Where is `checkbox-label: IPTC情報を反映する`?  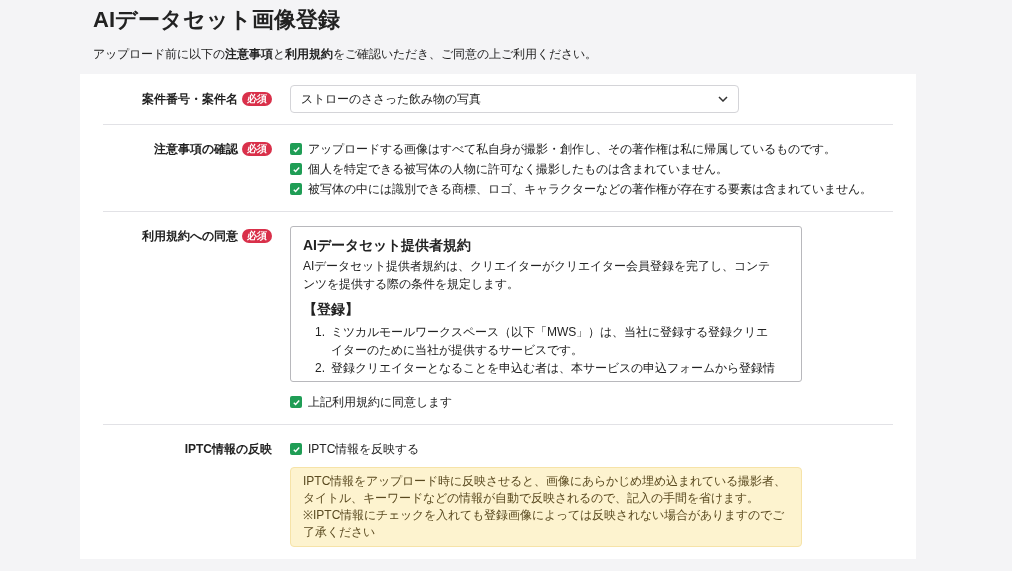
checkbox-label: IPTC情報を反映する is located at coordinates (364, 449).